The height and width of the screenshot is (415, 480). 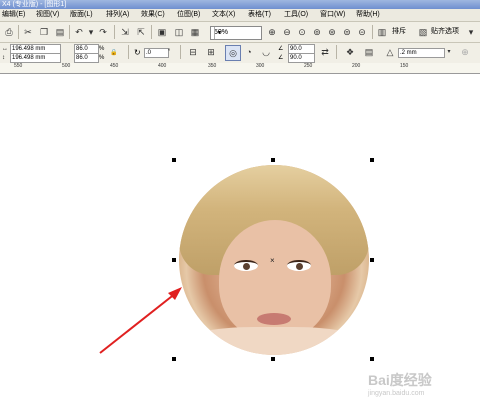 I want to click on watermark-main: Bai度经验, so click(x=400, y=380).